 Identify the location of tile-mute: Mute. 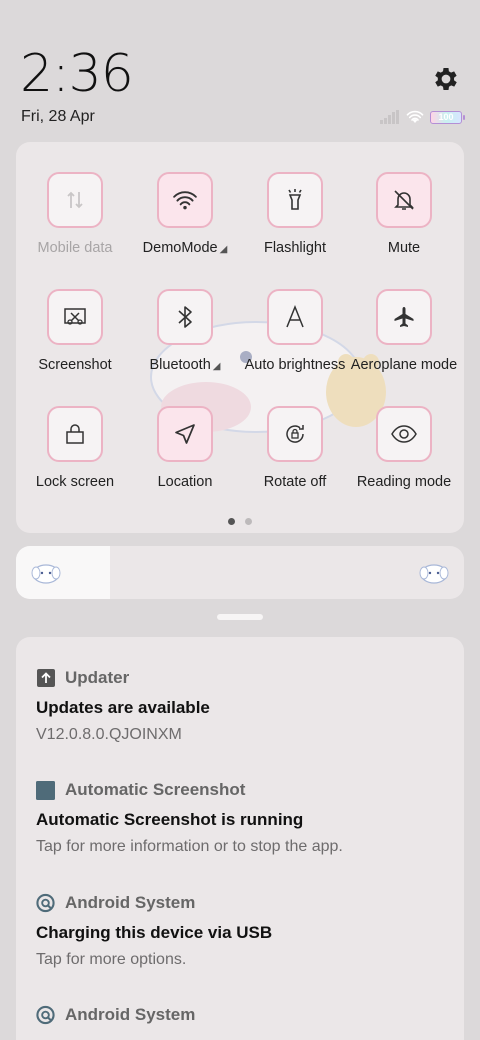
(404, 227).